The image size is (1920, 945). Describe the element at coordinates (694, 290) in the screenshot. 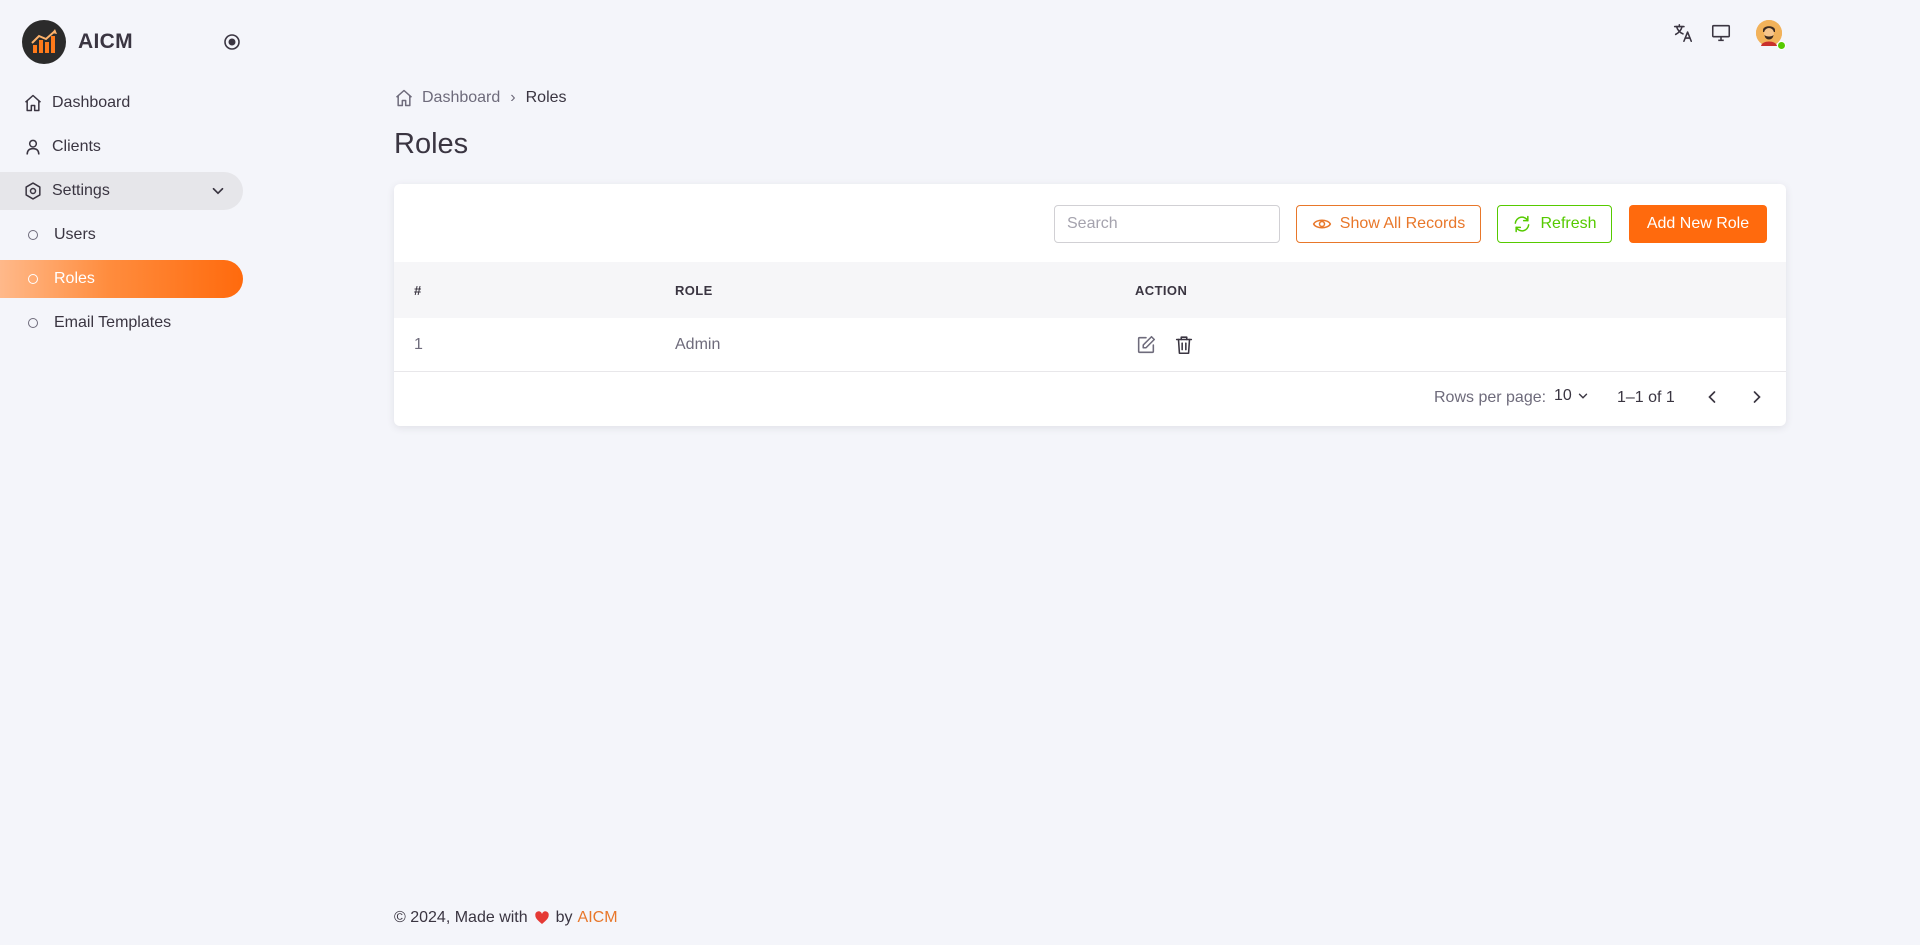

I see `column-header-role: ROLE` at that location.